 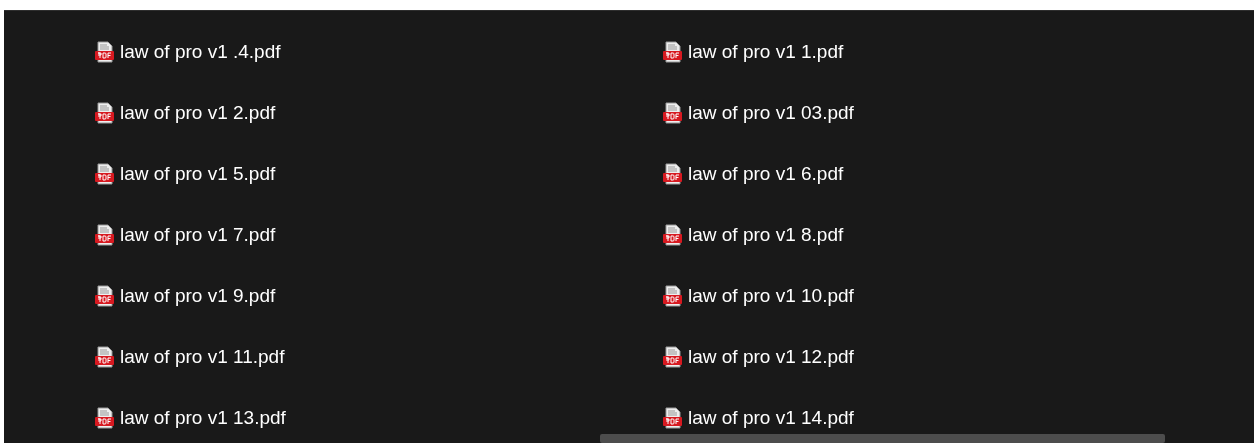 I want to click on file-item: law of pro v1 8.pdf, so click(x=753, y=235).